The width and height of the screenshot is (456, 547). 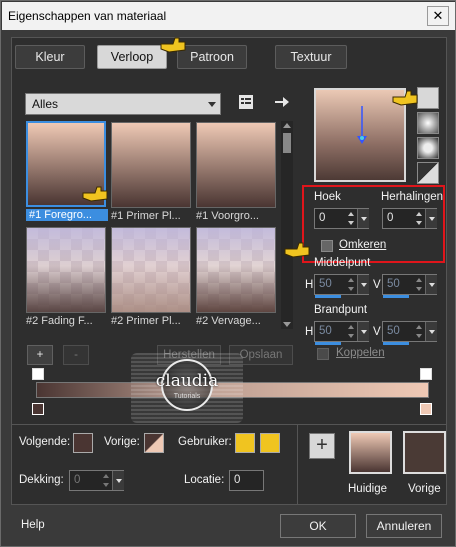 What do you see at coordinates (341, 333) in the screenshot?
I see `focal-h-spinner: 50` at bounding box center [341, 333].